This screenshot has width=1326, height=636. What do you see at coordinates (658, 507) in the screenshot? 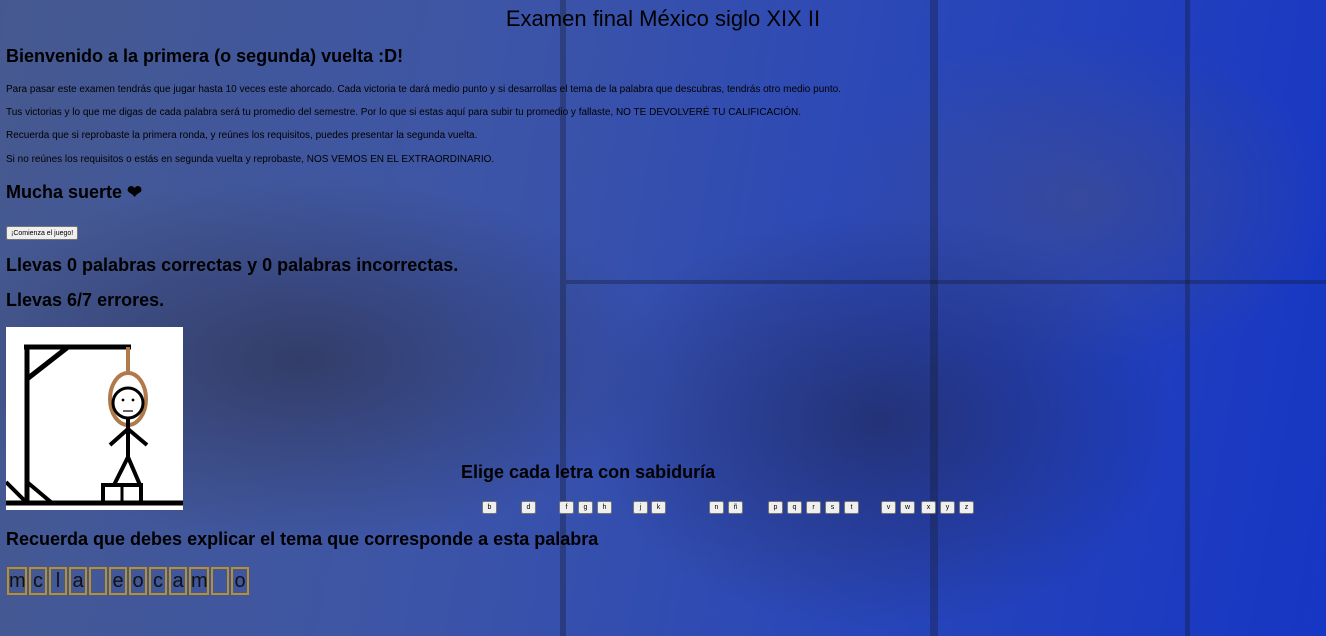
I see `letter-button-k: k` at bounding box center [658, 507].